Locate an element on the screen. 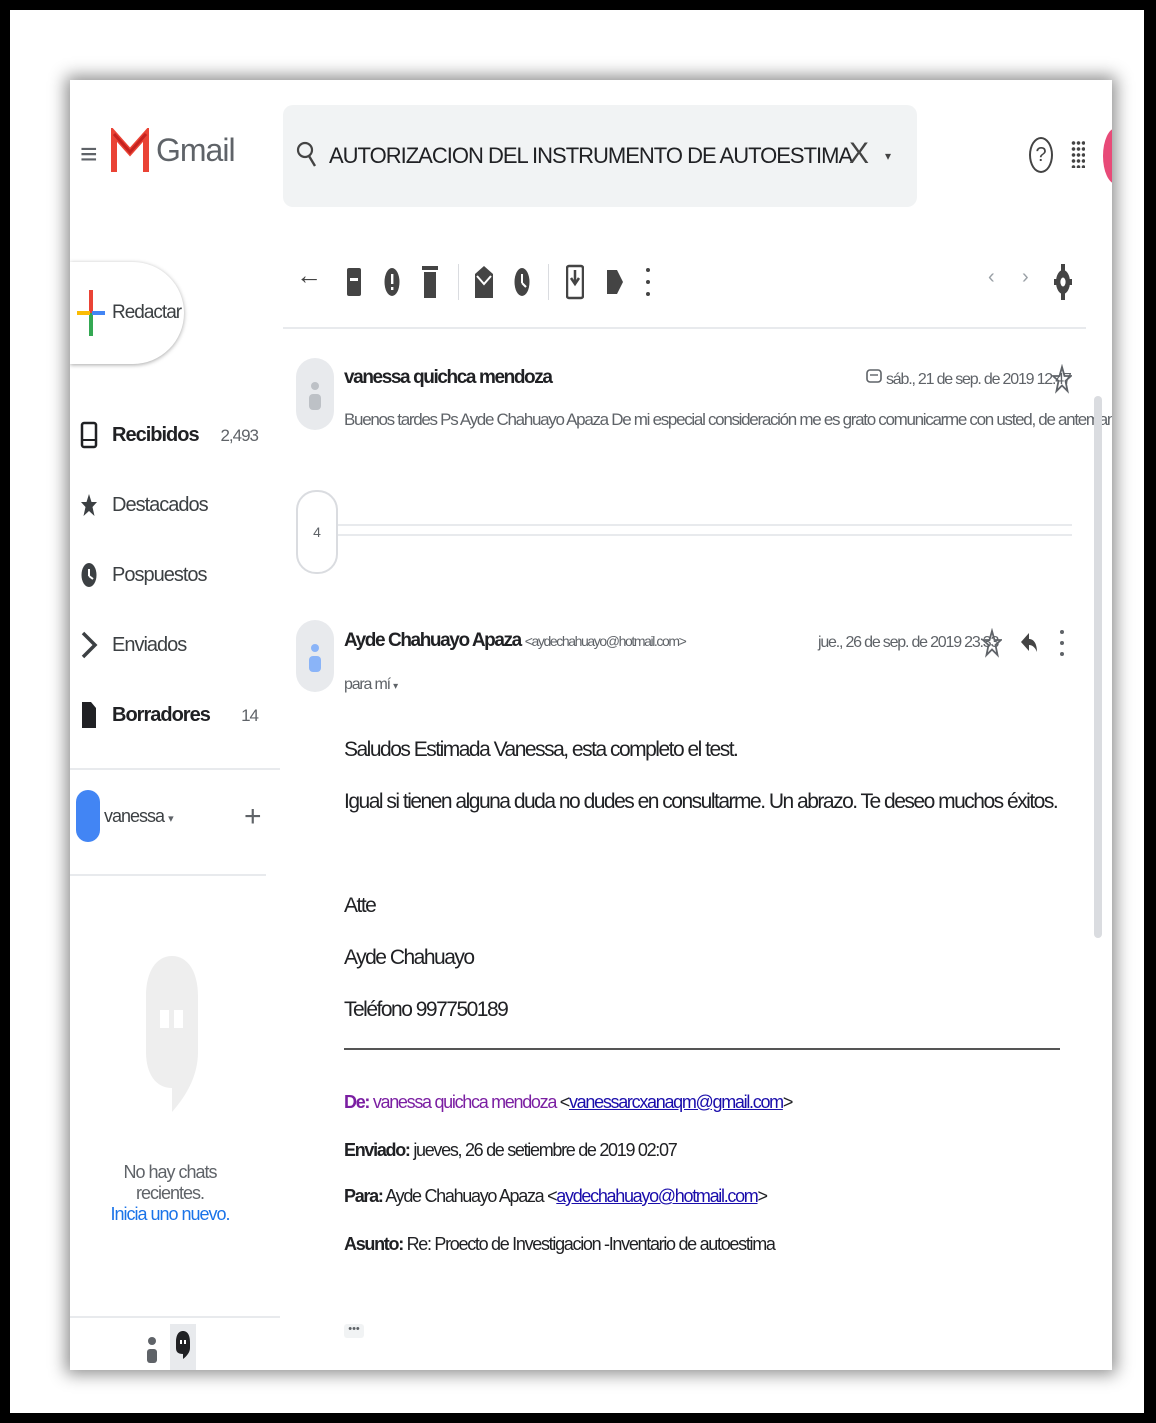 Image resolution: width=1156 pixels, height=1423 pixels. settings-gear-icon is located at coordinates (1063, 282).